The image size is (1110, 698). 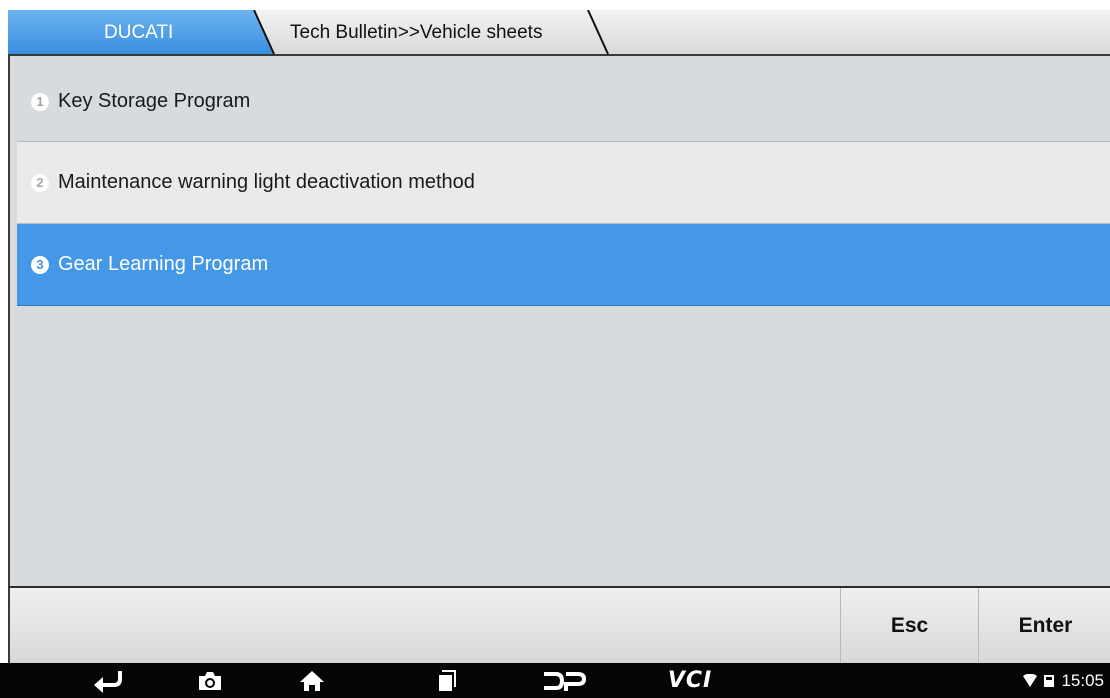 What do you see at coordinates (1030, 680) in the screenshot?
I see `wifi-icon` at bounding box center [1030, 680].